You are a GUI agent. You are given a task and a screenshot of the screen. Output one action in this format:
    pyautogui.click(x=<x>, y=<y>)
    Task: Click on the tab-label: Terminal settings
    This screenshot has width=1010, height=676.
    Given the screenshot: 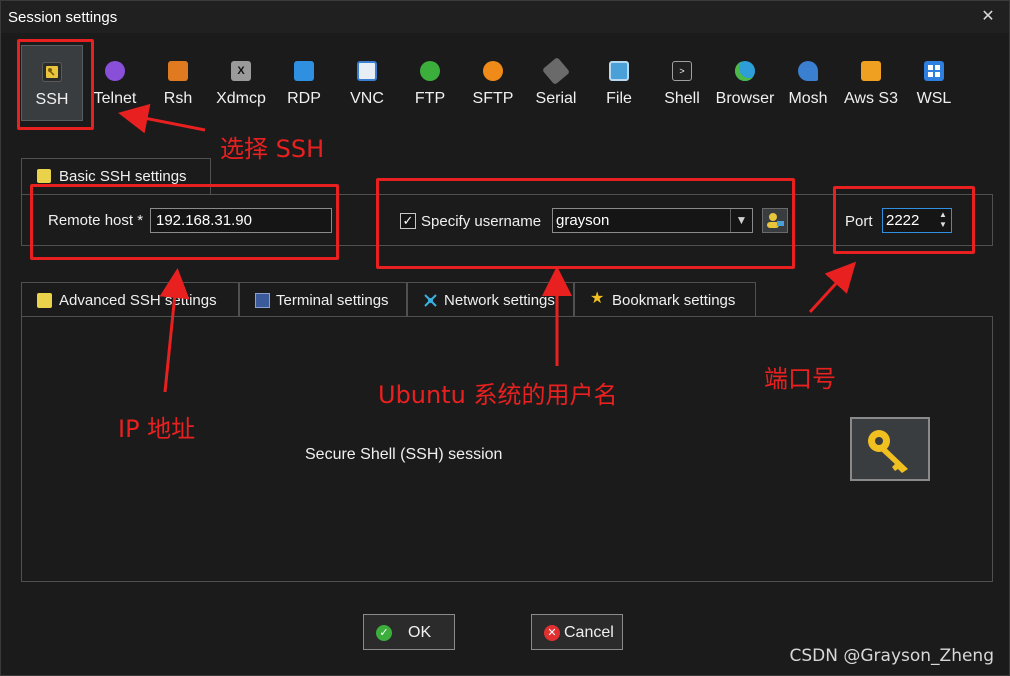 What is the action you would take?
    pyautogui.click(x=332, y=300)
    